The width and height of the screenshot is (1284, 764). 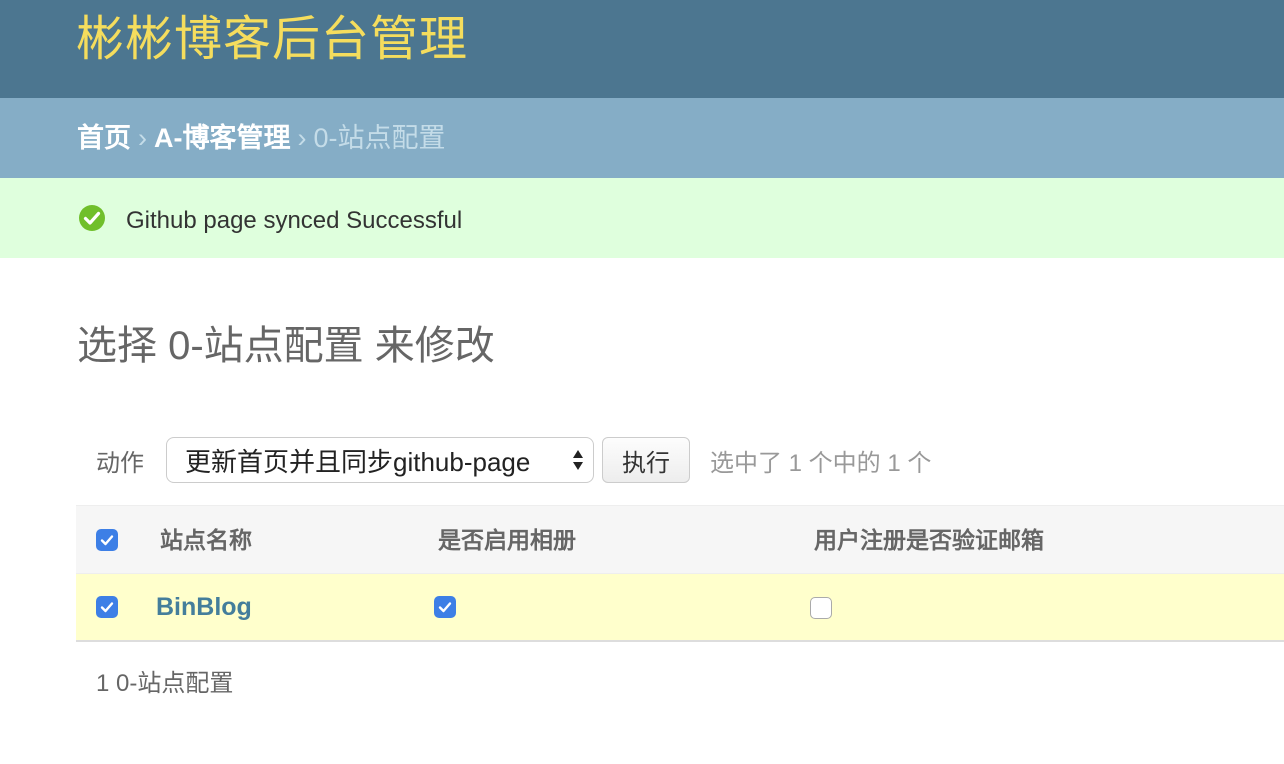 I want to click on album-enabled-checkbox, so click(x=445, y=607).